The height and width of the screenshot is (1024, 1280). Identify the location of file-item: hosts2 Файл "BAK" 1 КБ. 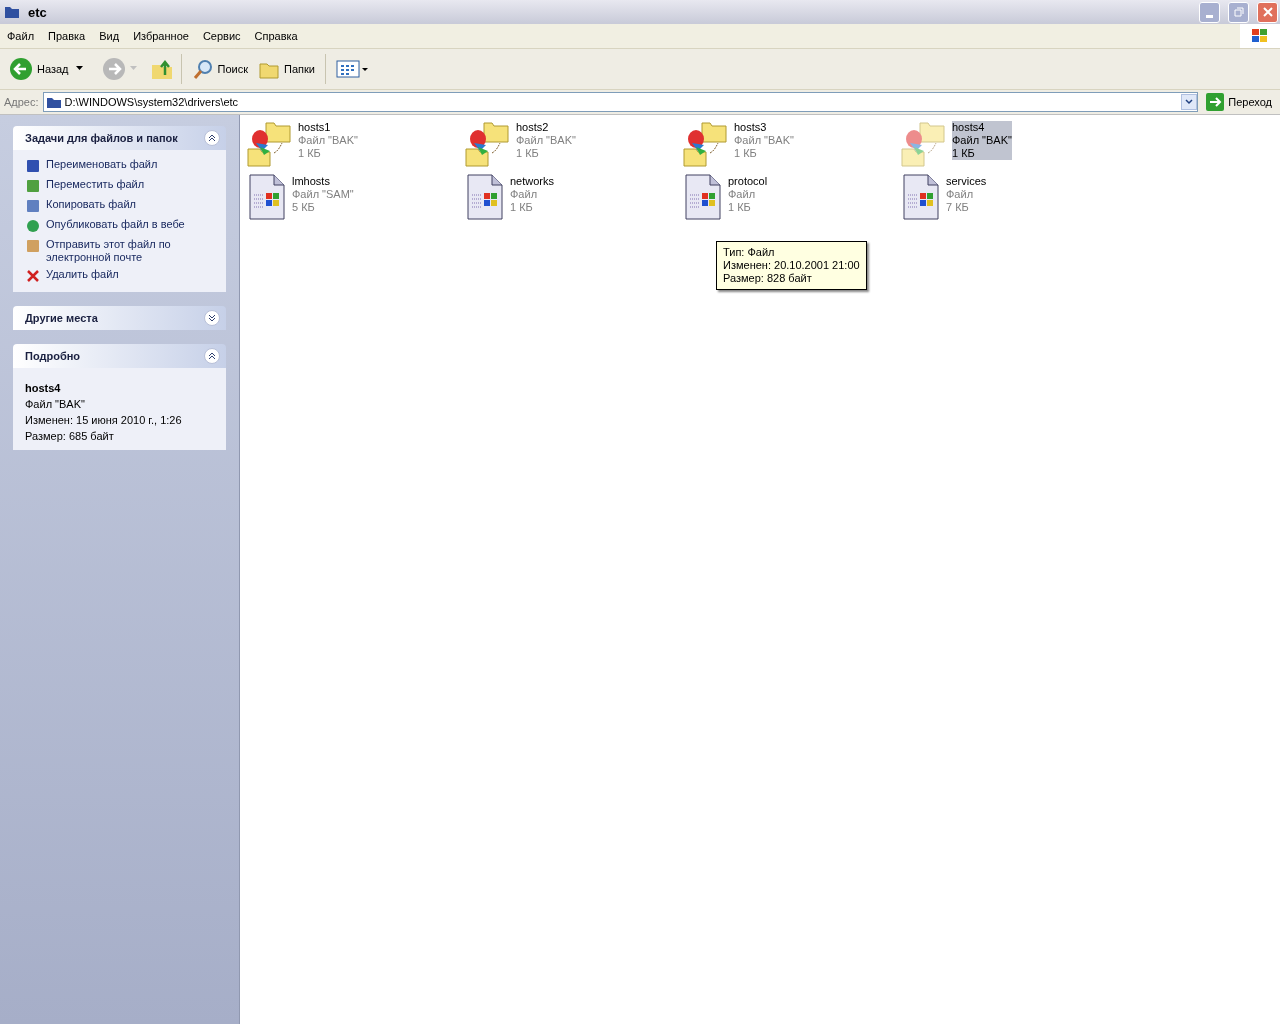
(573, 143).